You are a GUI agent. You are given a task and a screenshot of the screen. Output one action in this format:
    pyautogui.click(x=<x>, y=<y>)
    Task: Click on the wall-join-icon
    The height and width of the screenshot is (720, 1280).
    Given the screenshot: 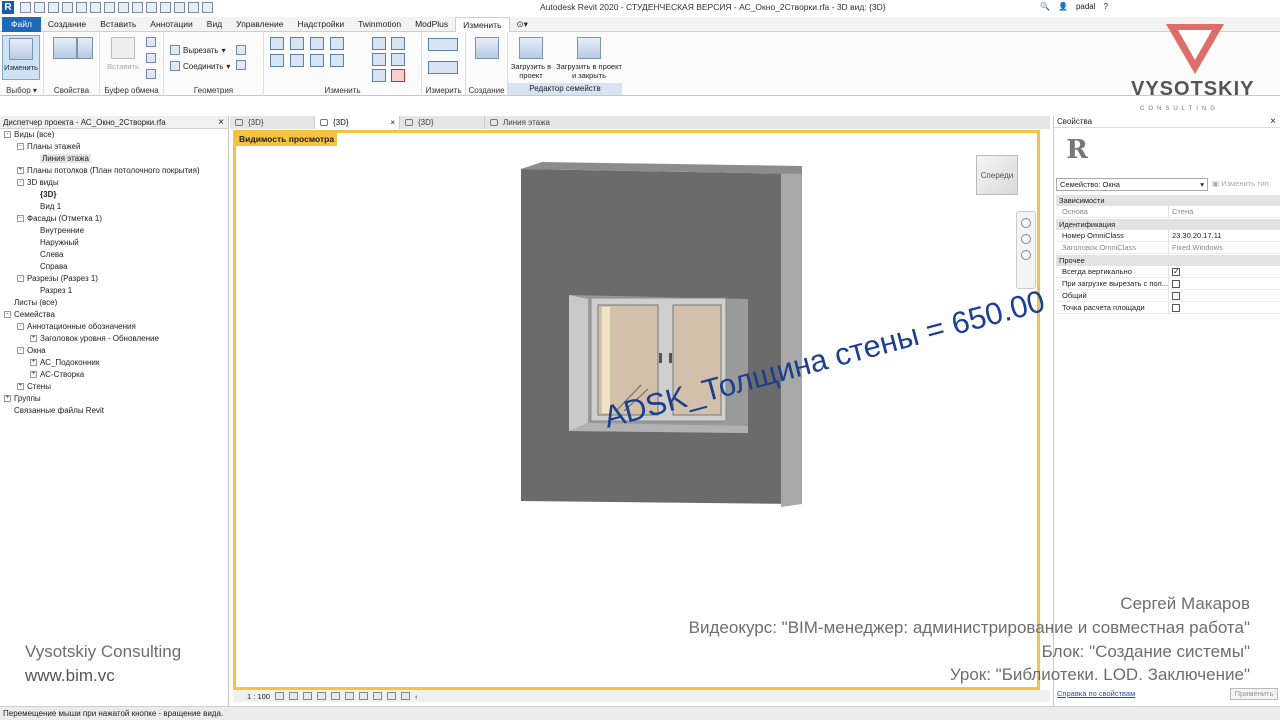 What is the action you would take?
    pyautogui.click(x=241, y=50)
    